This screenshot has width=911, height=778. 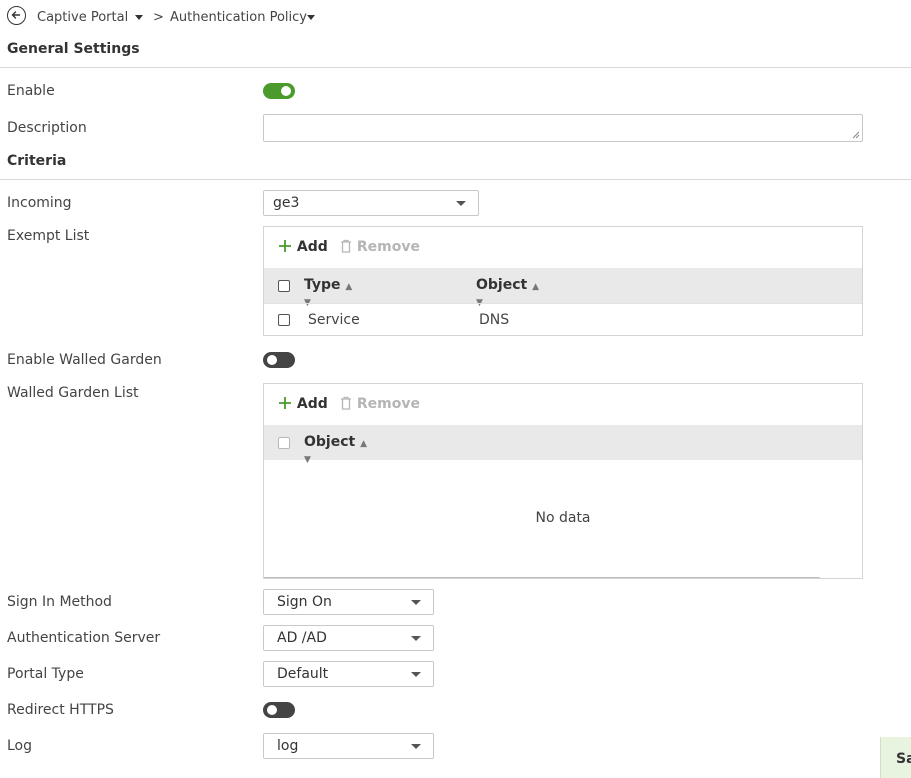 I want to click on incoming-label: Incoming, so click(x=39, y=203).